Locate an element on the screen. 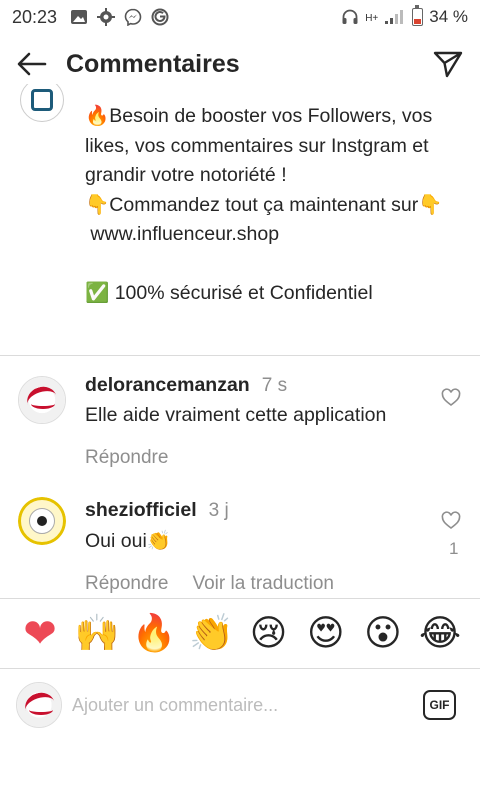 The image size is (480, 800). like-count: 1 is located at coordinates (454, 548).